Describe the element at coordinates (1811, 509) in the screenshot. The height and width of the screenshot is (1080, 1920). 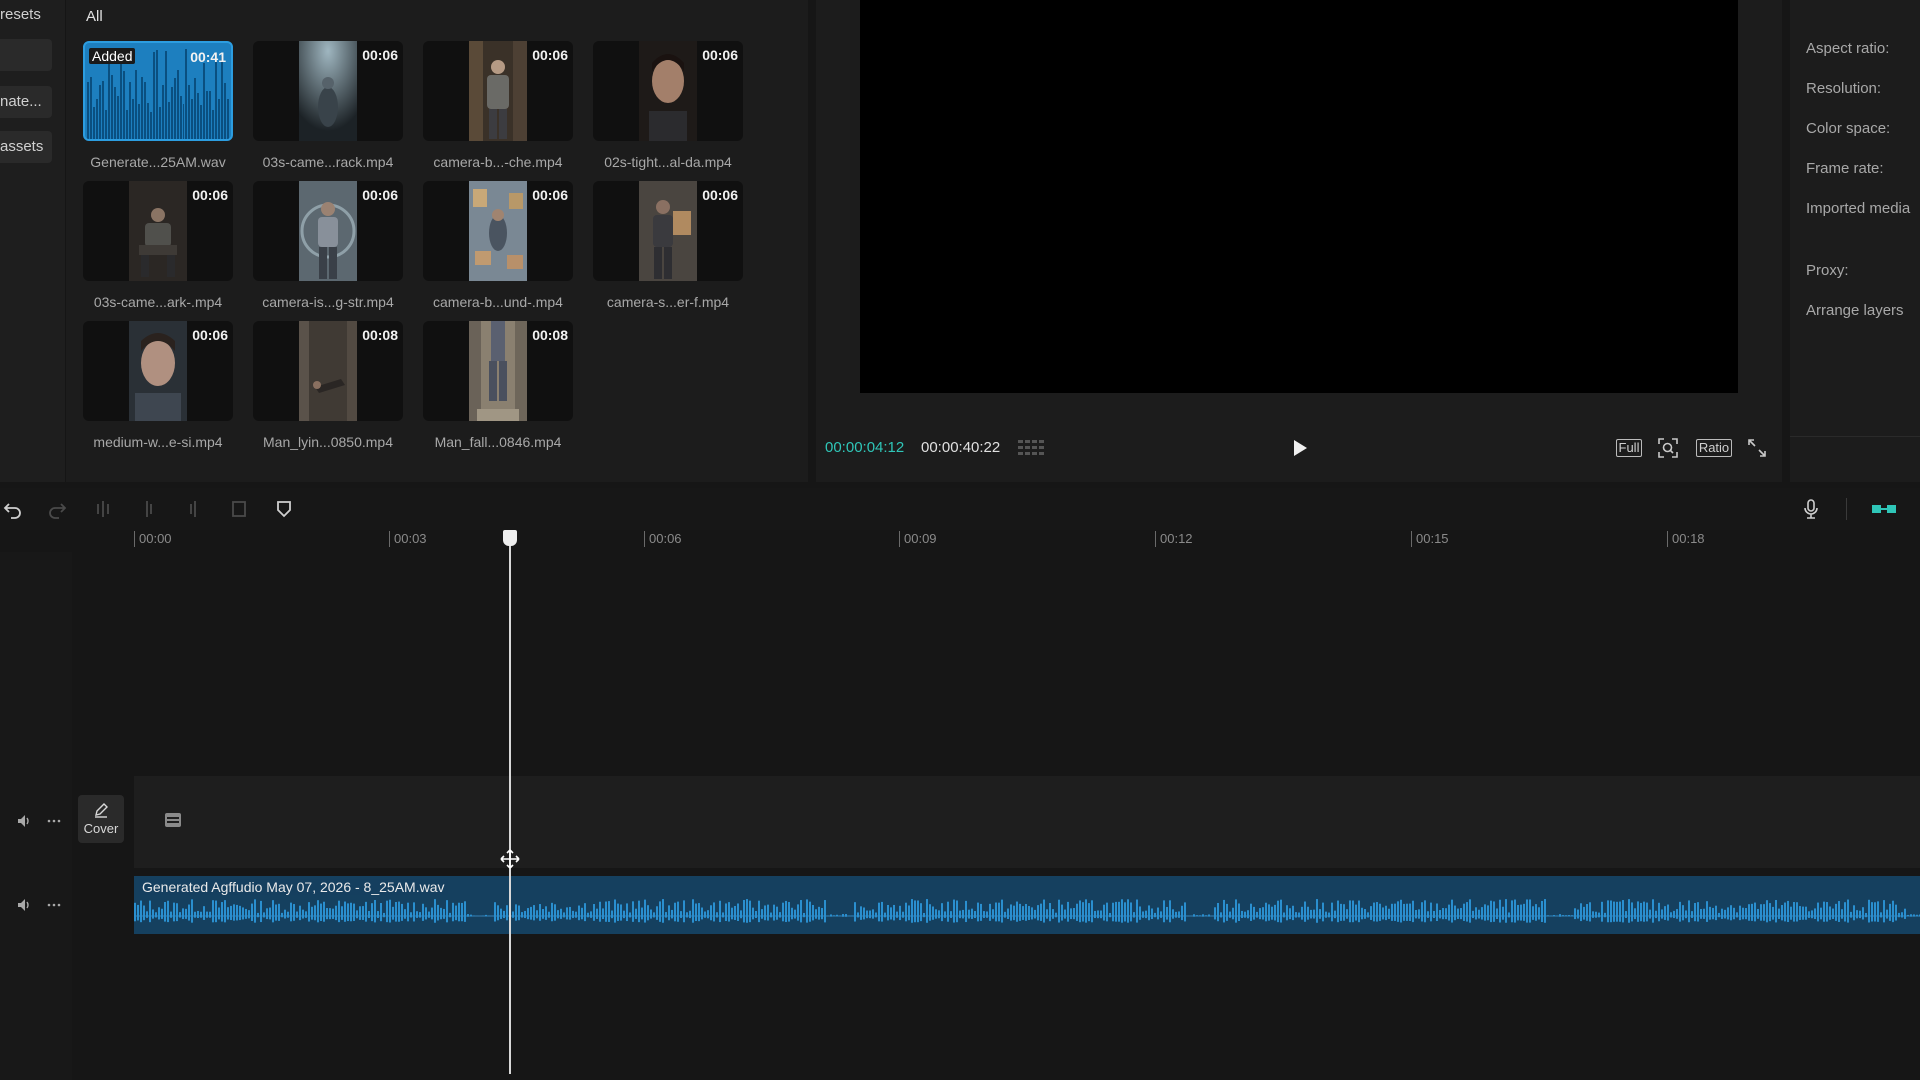
I see `record-voice-button` at that location.